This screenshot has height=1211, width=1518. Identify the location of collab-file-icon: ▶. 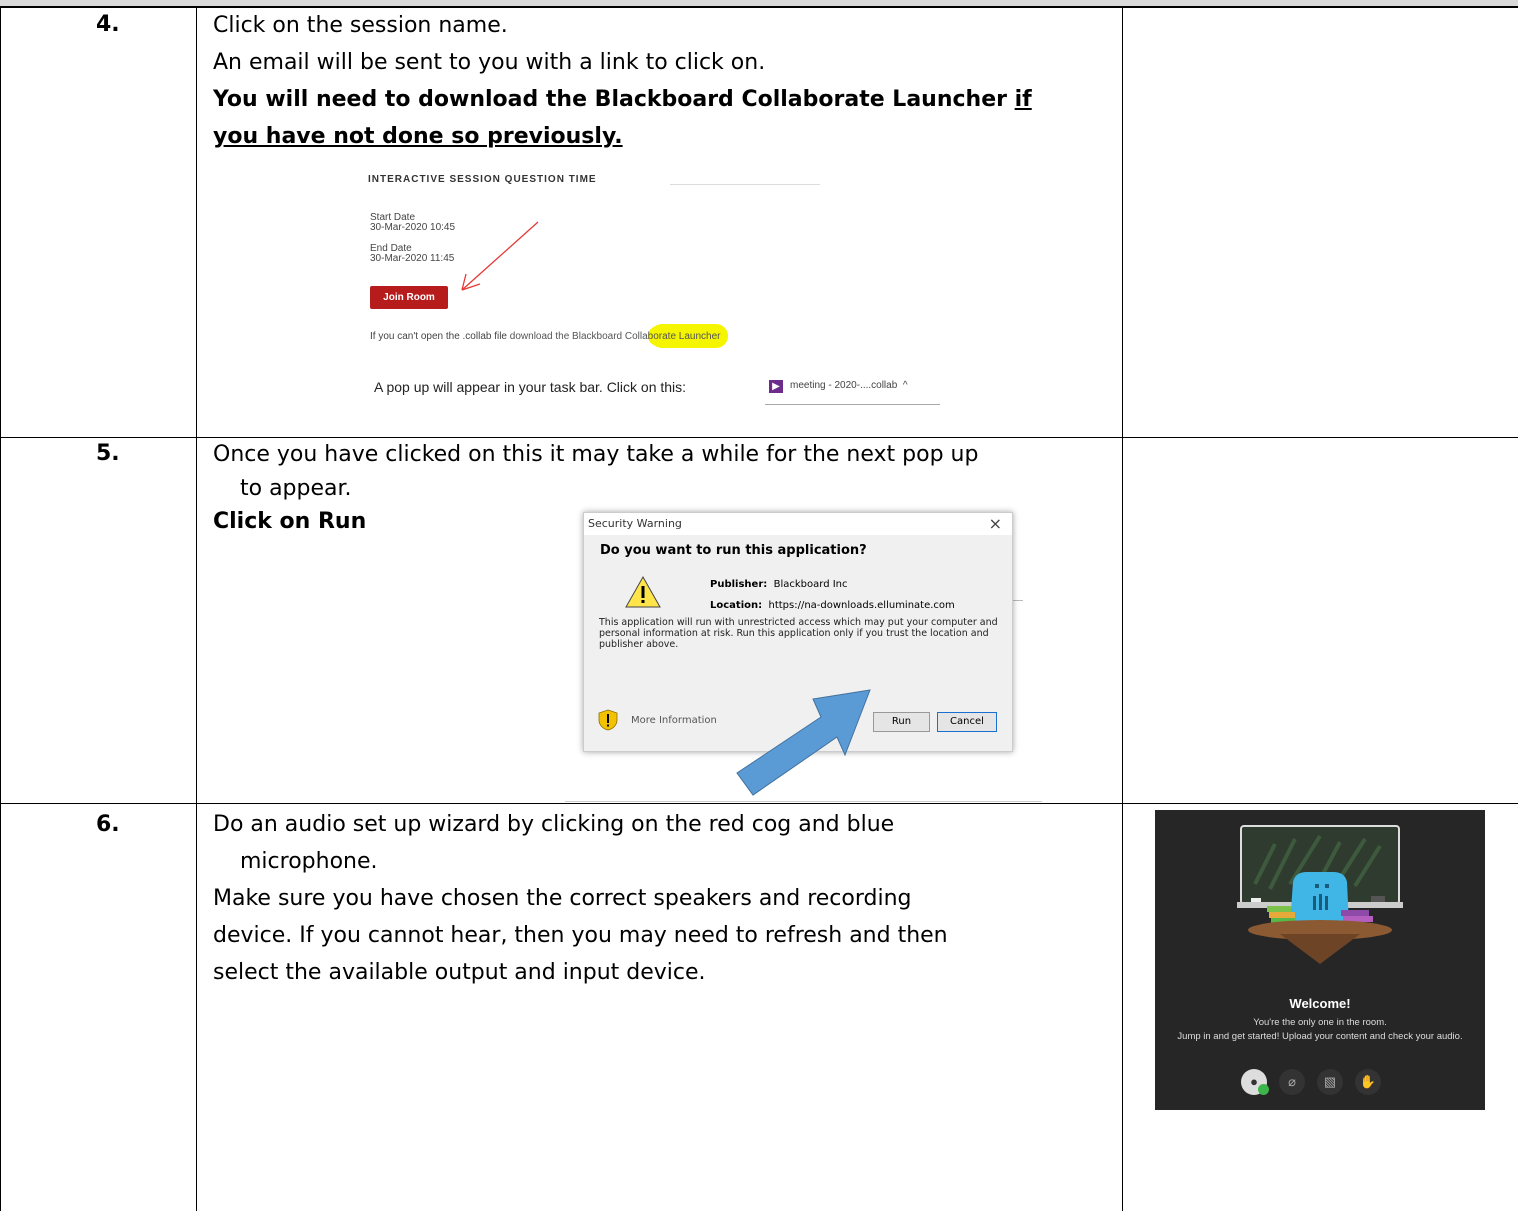
(776, 386).